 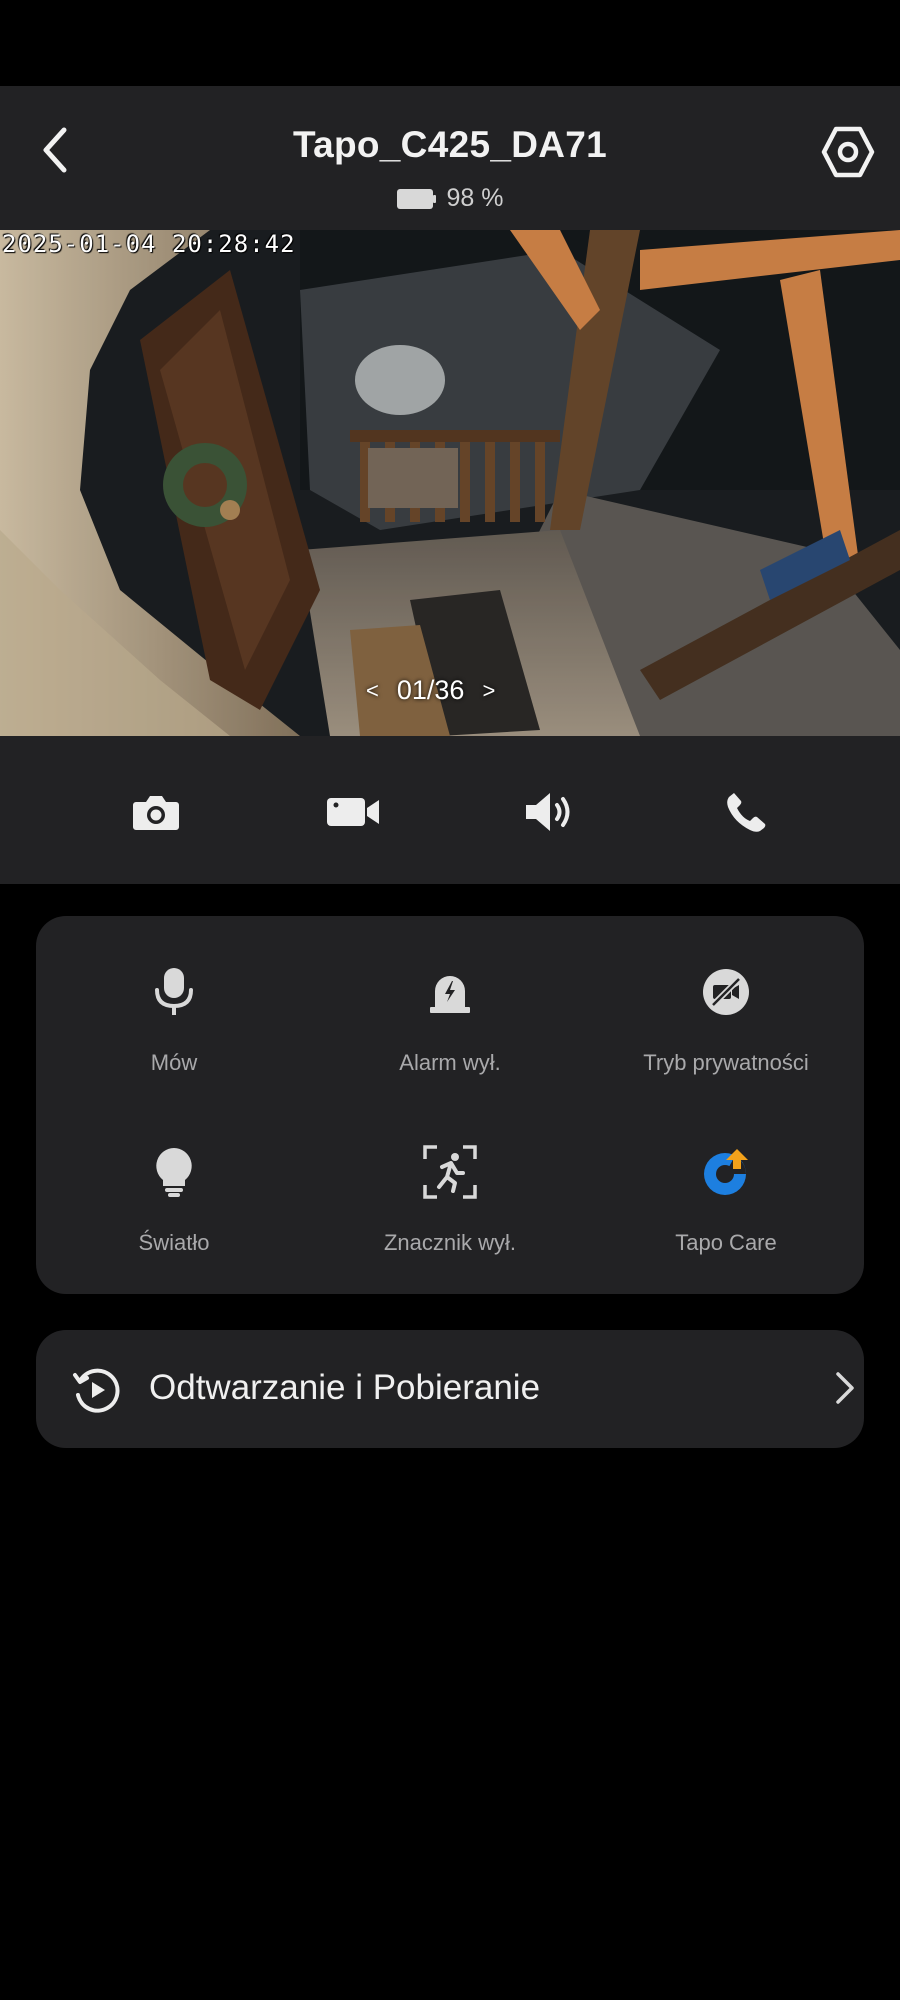 I want to click on snapshot-button, so click(x=156, y=812).